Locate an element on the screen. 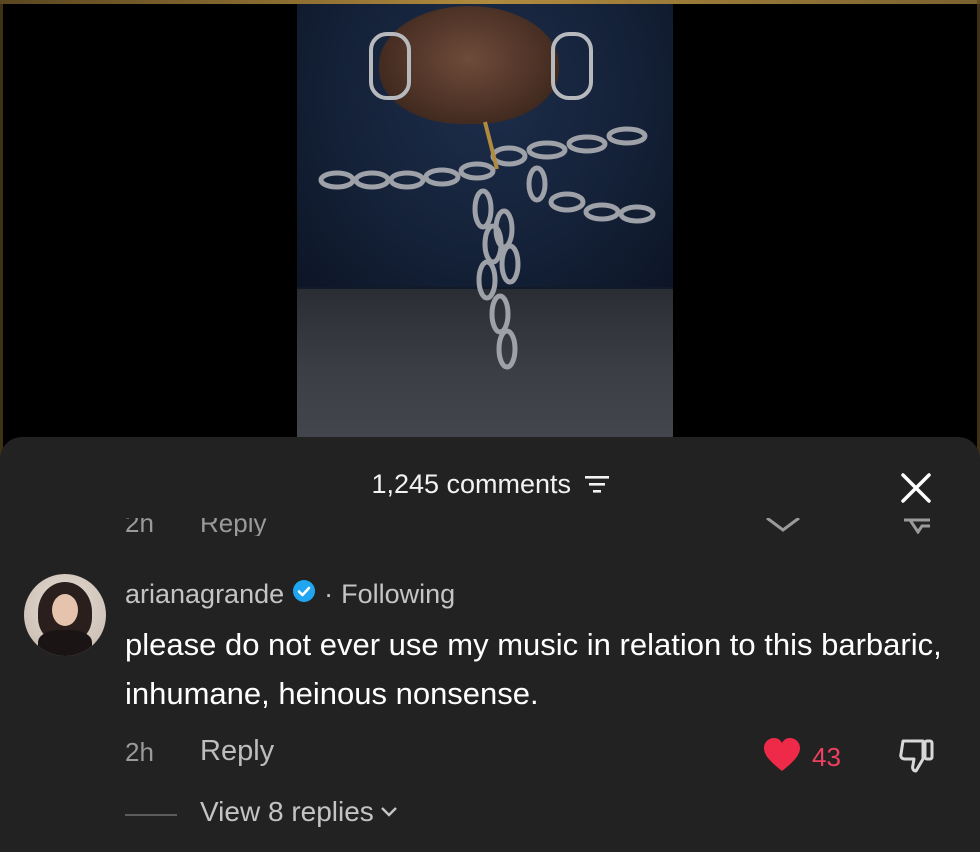 The height and width of the screenshot is (852, 980). avatar-face is located at coordinates (65, 610).